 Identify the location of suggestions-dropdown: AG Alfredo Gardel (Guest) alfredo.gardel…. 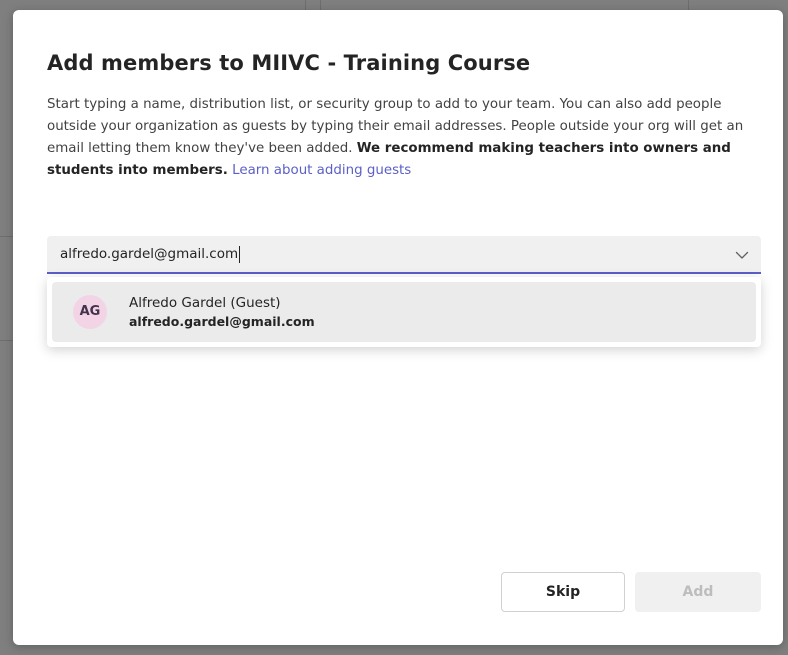
(404, 312).